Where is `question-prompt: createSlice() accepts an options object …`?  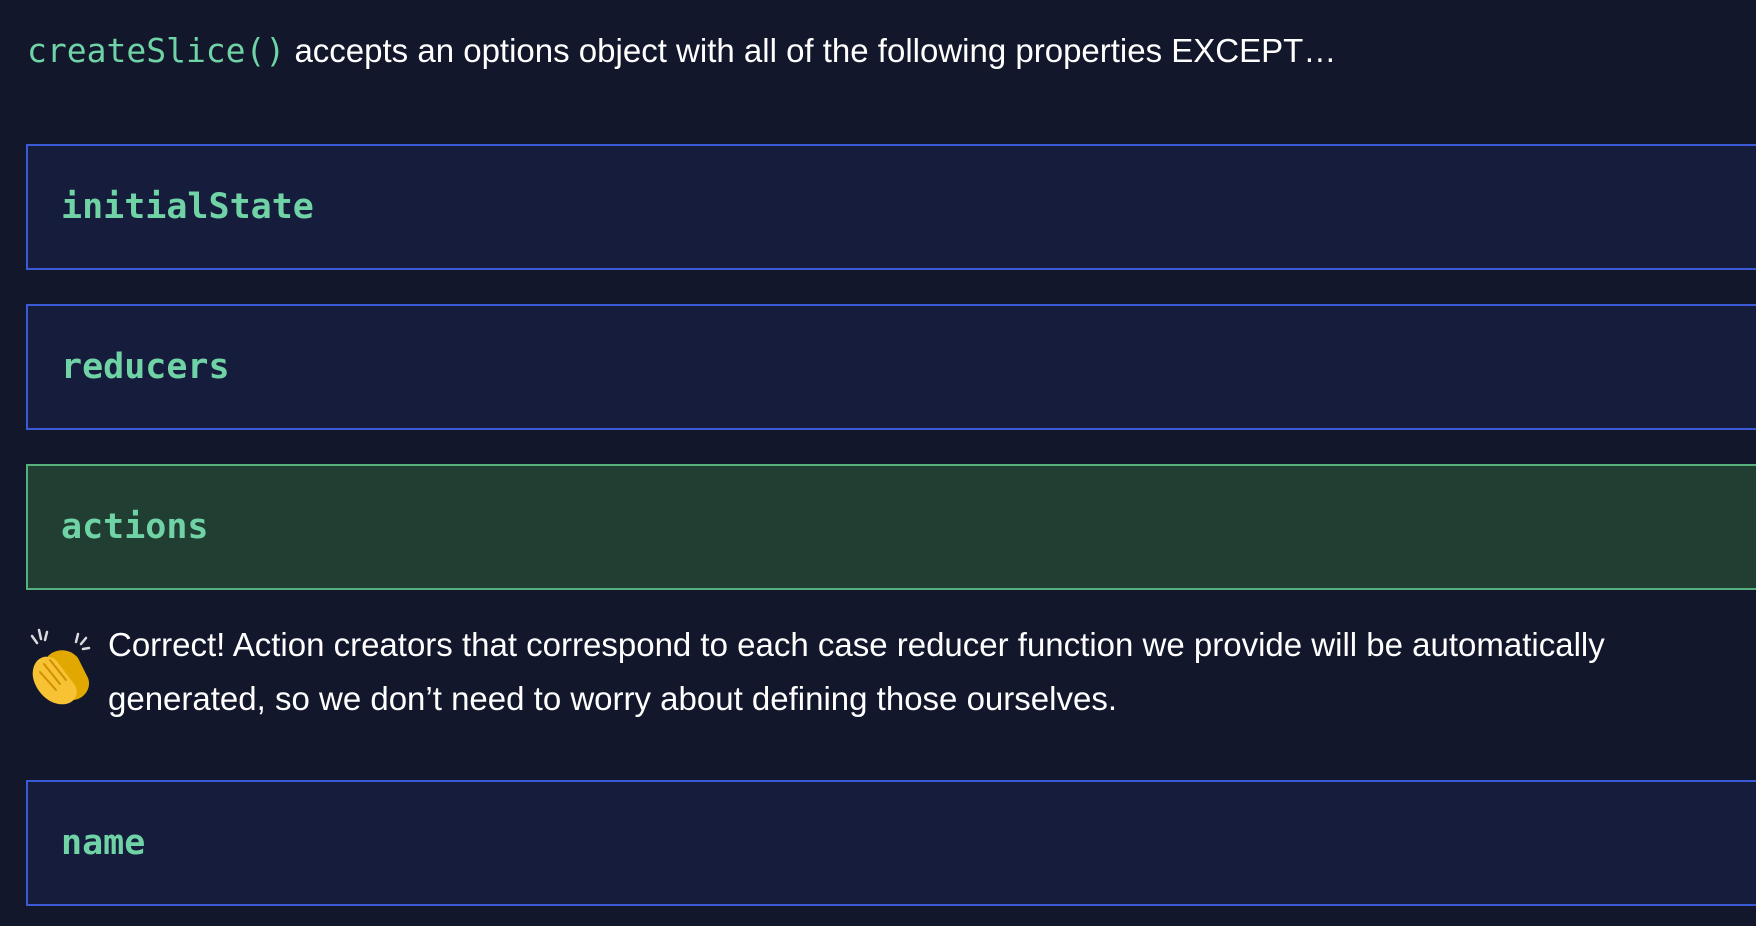 question-prompt: createSlice() accepts an options object … is located at coordinates (681, 51).